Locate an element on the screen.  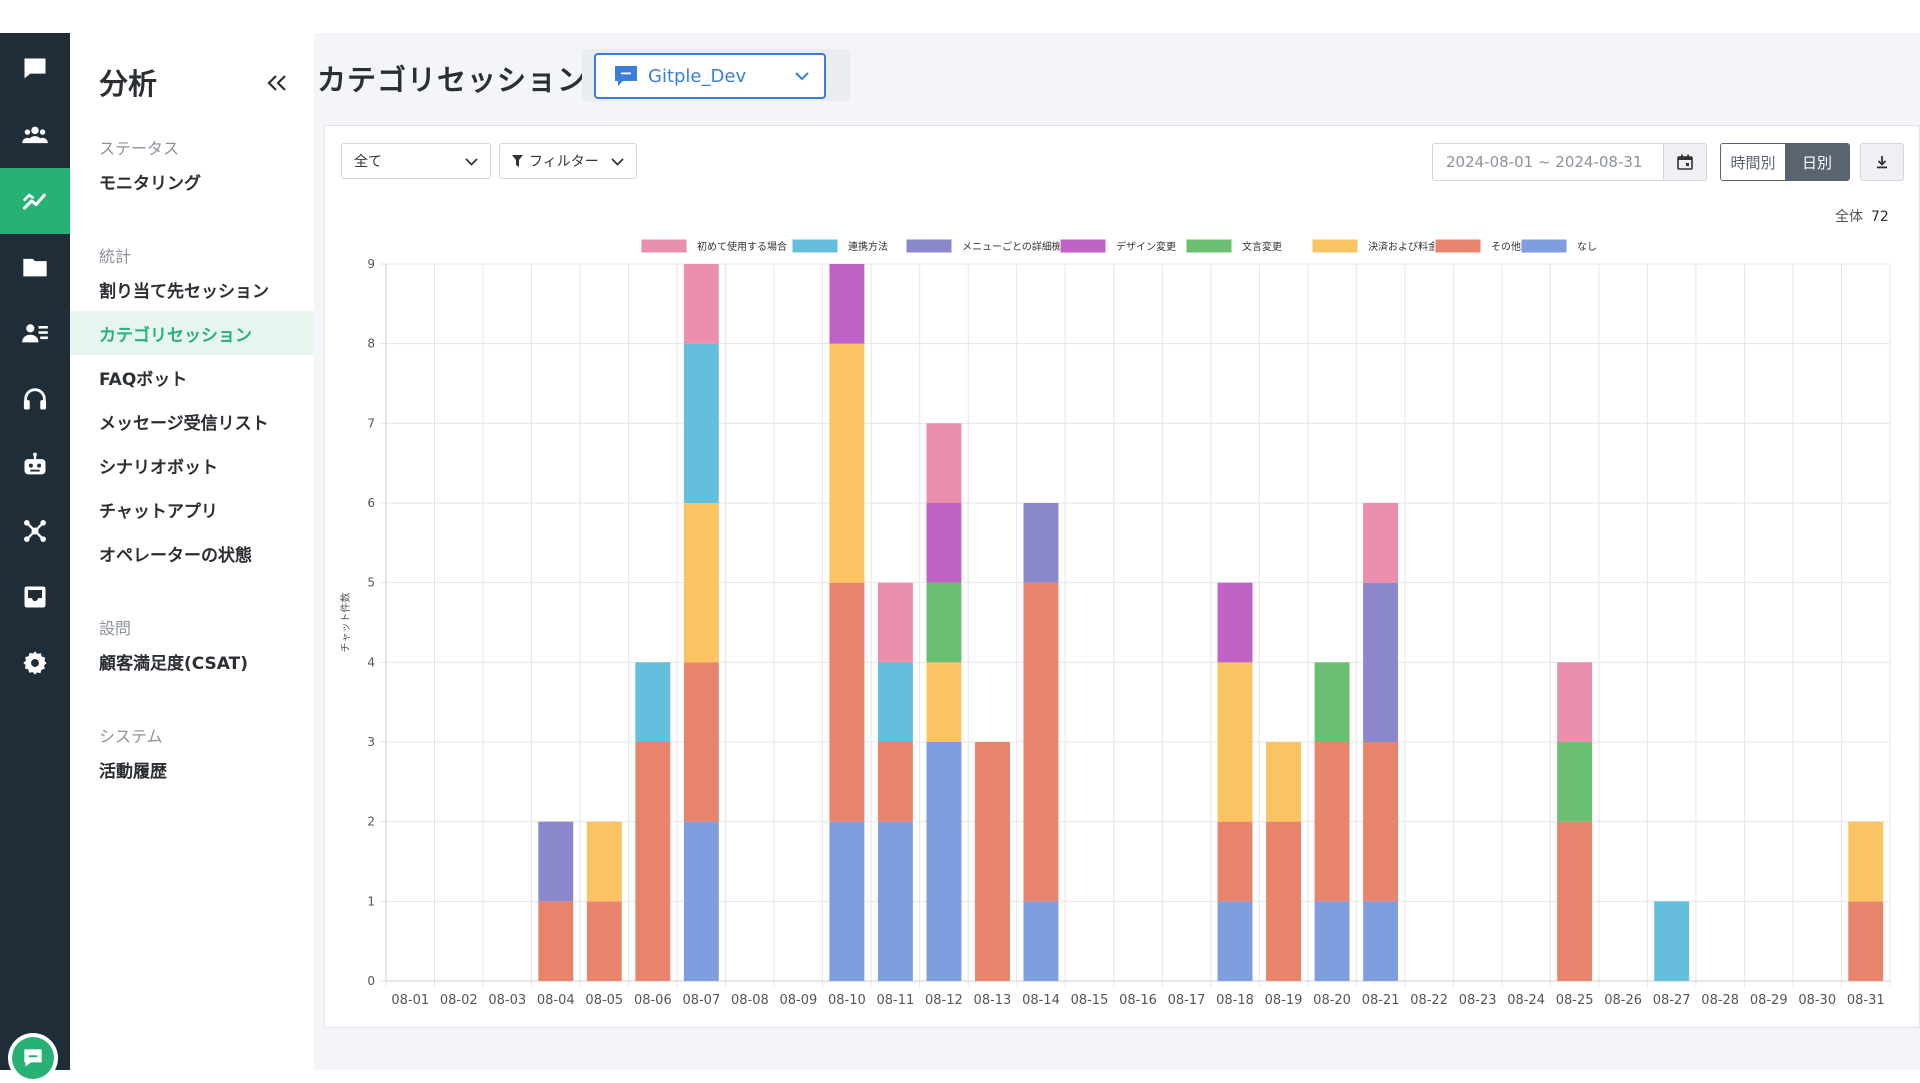
legend-label: その他 is located at coordinates (1506, 246).